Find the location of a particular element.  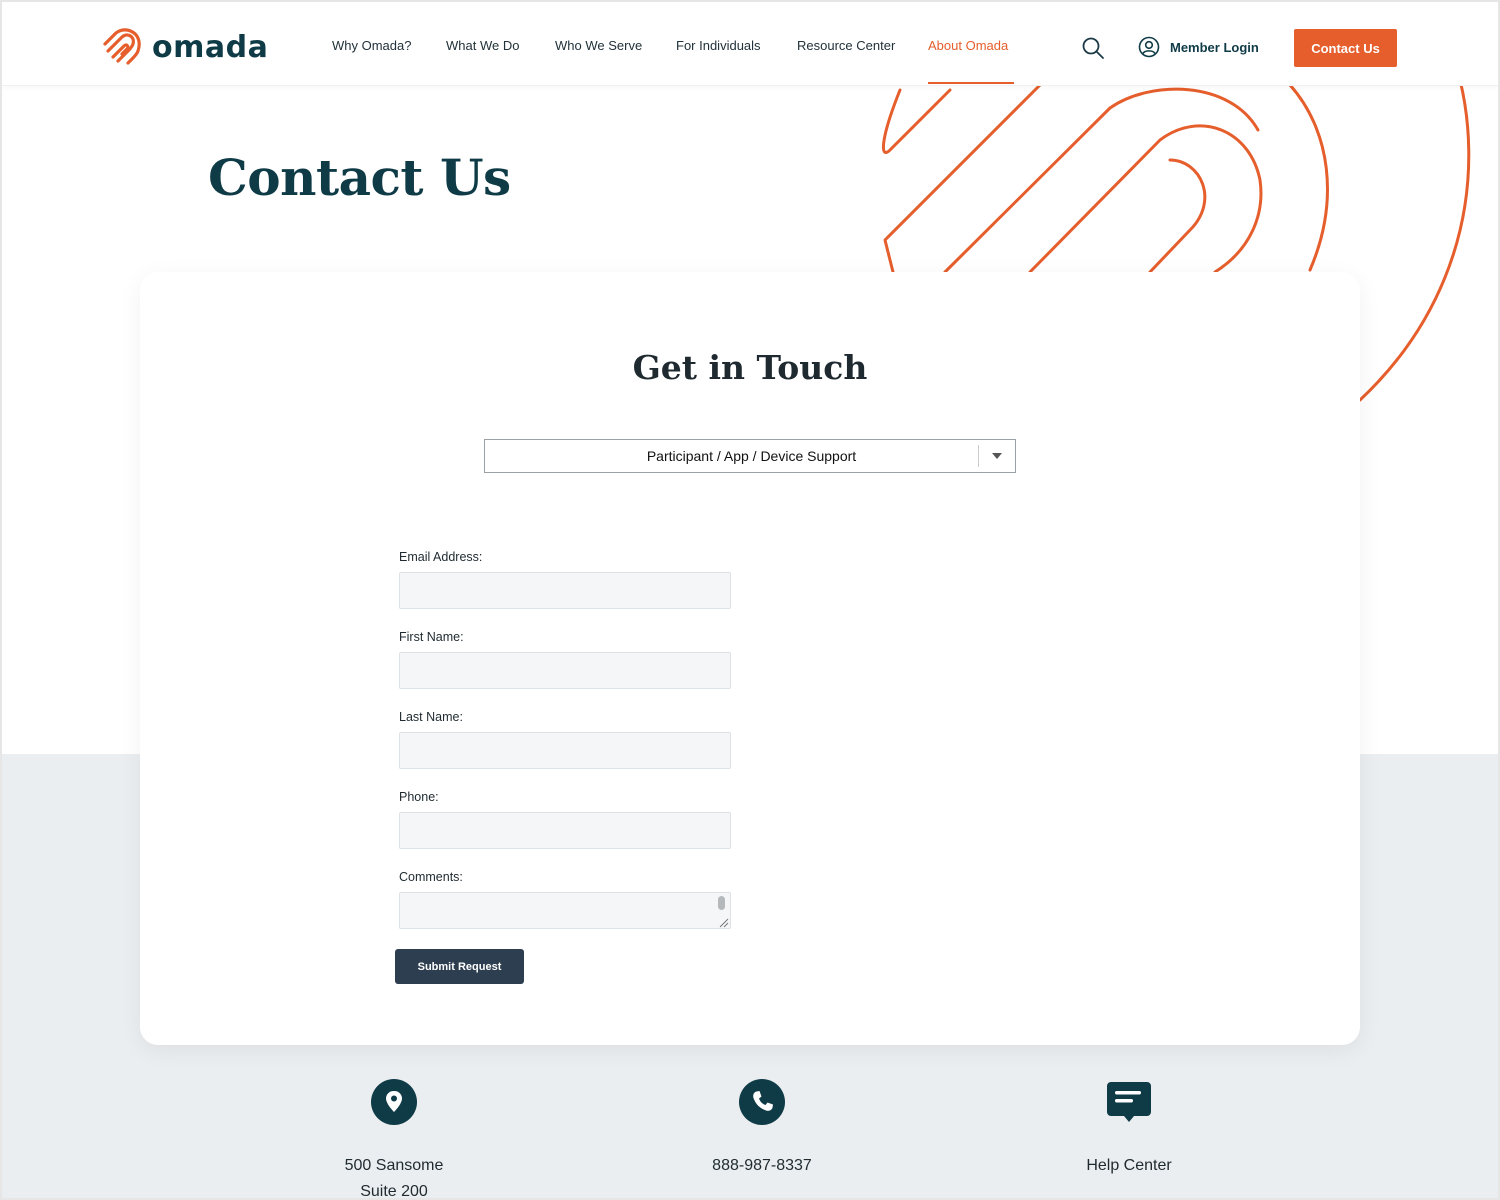

omada-logo: omada is located at coordinates (185, 47).